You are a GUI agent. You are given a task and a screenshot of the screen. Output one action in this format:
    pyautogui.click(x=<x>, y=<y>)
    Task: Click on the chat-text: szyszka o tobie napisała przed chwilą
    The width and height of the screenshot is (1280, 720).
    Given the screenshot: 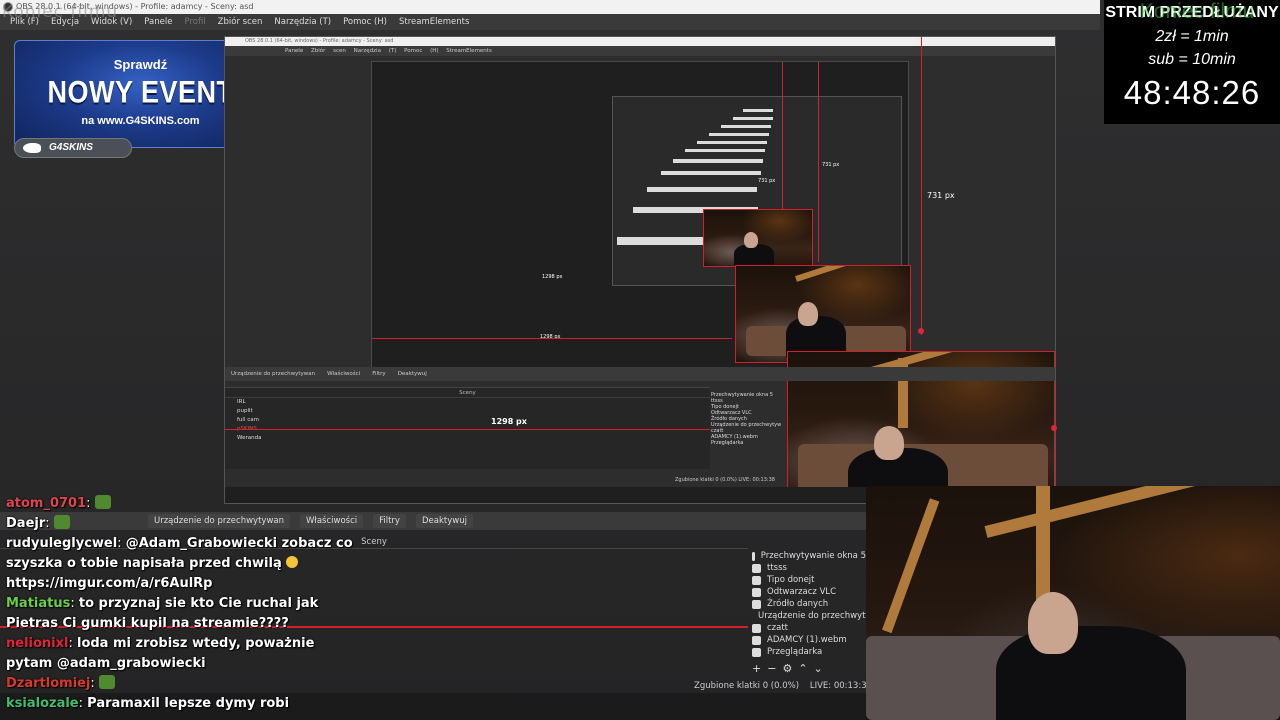 What is the action you would take?
    pyautogui.click(x=144, y=563)
    